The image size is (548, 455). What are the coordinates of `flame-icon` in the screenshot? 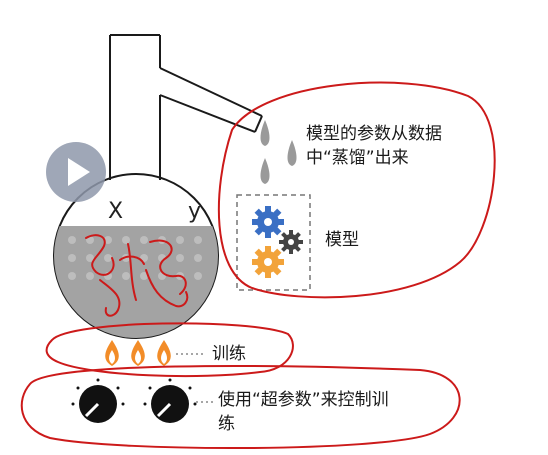 It's located at (138, 353).